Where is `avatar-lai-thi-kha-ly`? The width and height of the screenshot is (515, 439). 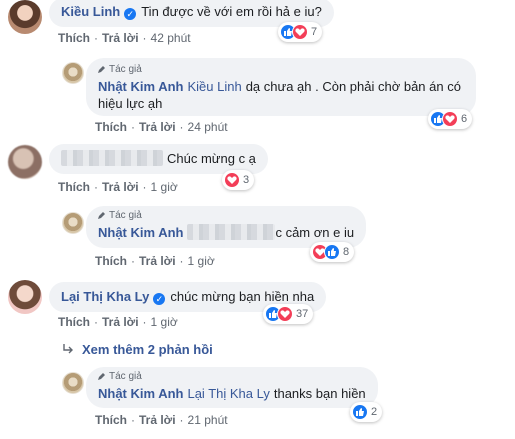
avatar-lai-thi-kha-ly is located at coordinates (25, 297).